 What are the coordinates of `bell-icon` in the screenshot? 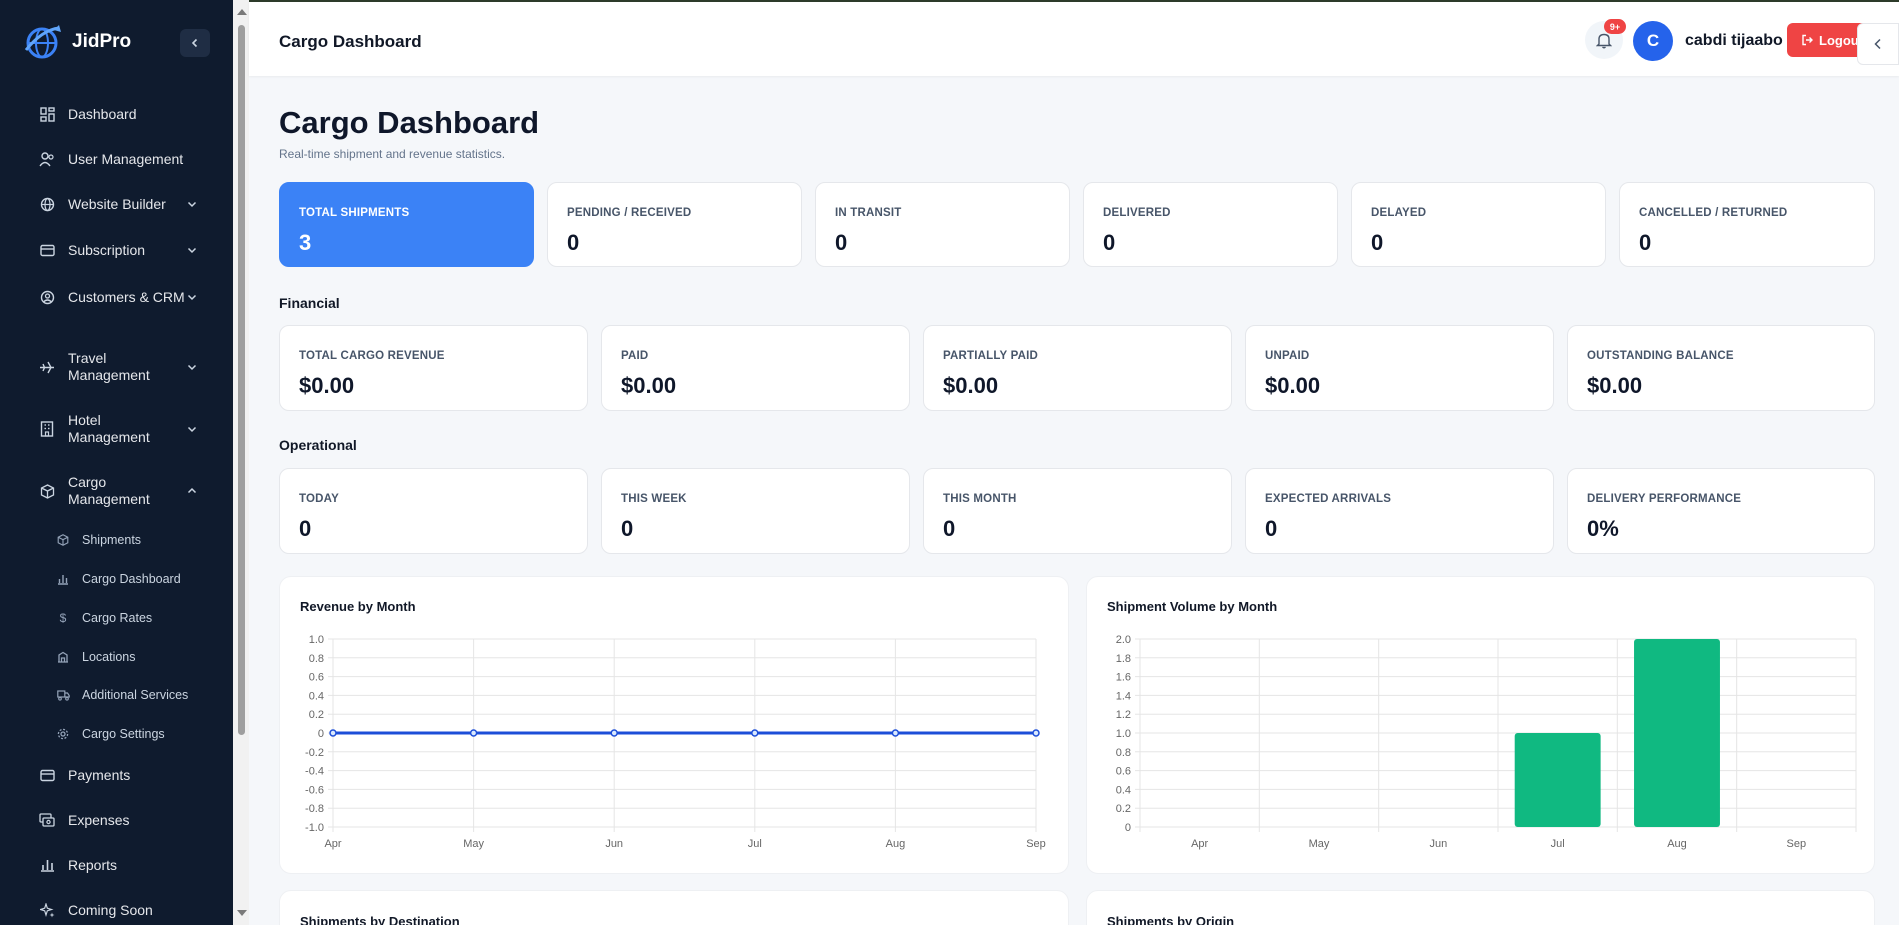 It's located at (1604, 40).